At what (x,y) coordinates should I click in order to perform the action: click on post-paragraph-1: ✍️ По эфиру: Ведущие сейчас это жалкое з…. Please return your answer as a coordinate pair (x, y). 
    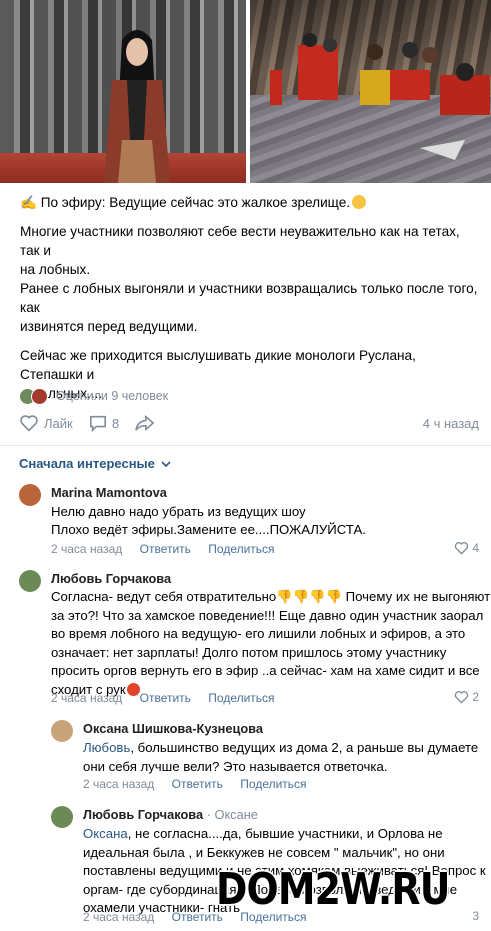
    Looking at the image, I should click on (250, 202).